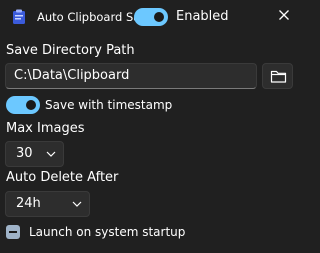 This screenshot has height=253, width=320. Describe the element at coordinates (131, 76) in the screenshot. I see `save-path-input: C:\Data\Clipboard` at that location.